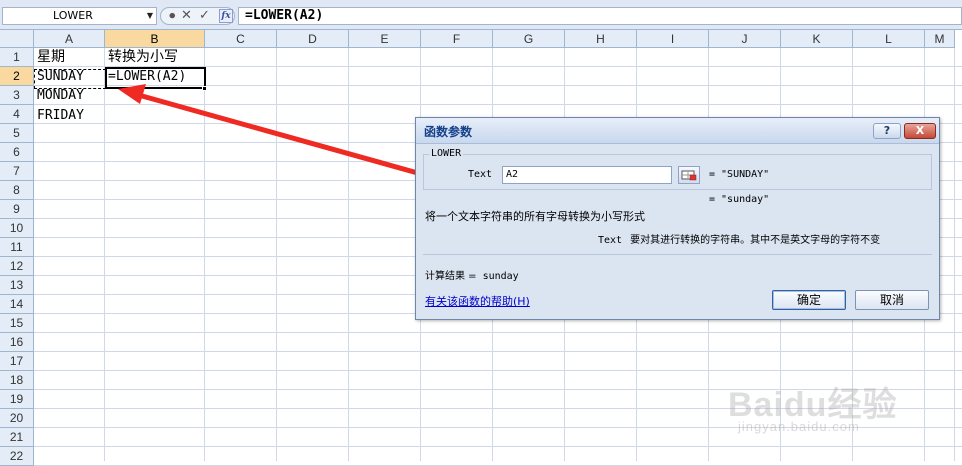 The width and height of the screenshot is (962, 466). I want to click on formula-input: =LOWER(A2), so click(600, 16).